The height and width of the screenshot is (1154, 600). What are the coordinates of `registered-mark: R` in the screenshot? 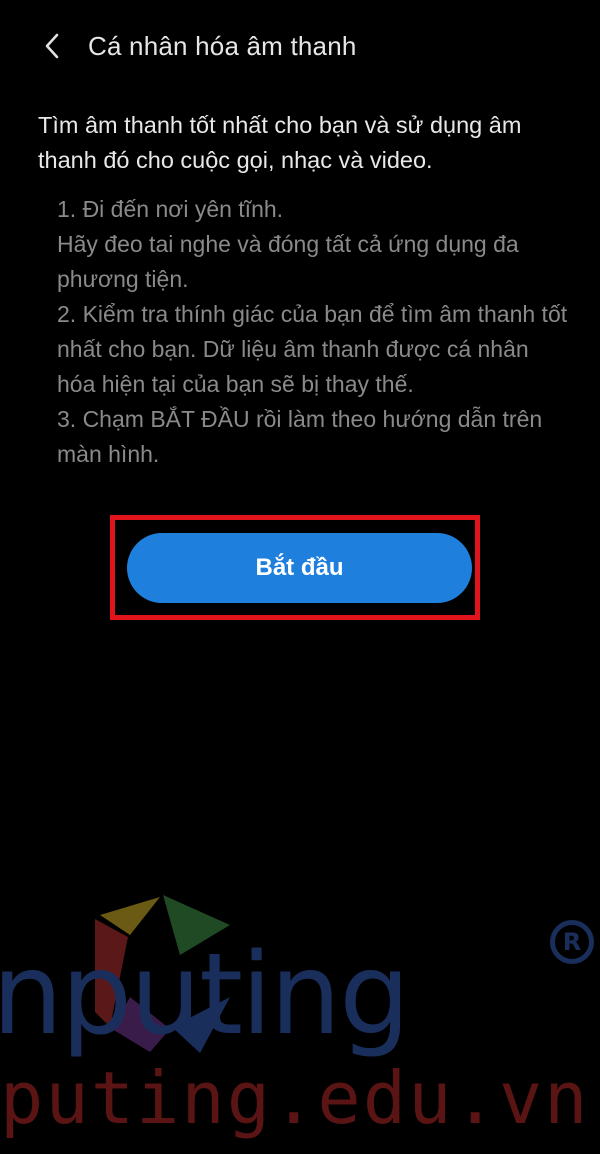 It's located at (572, 942).